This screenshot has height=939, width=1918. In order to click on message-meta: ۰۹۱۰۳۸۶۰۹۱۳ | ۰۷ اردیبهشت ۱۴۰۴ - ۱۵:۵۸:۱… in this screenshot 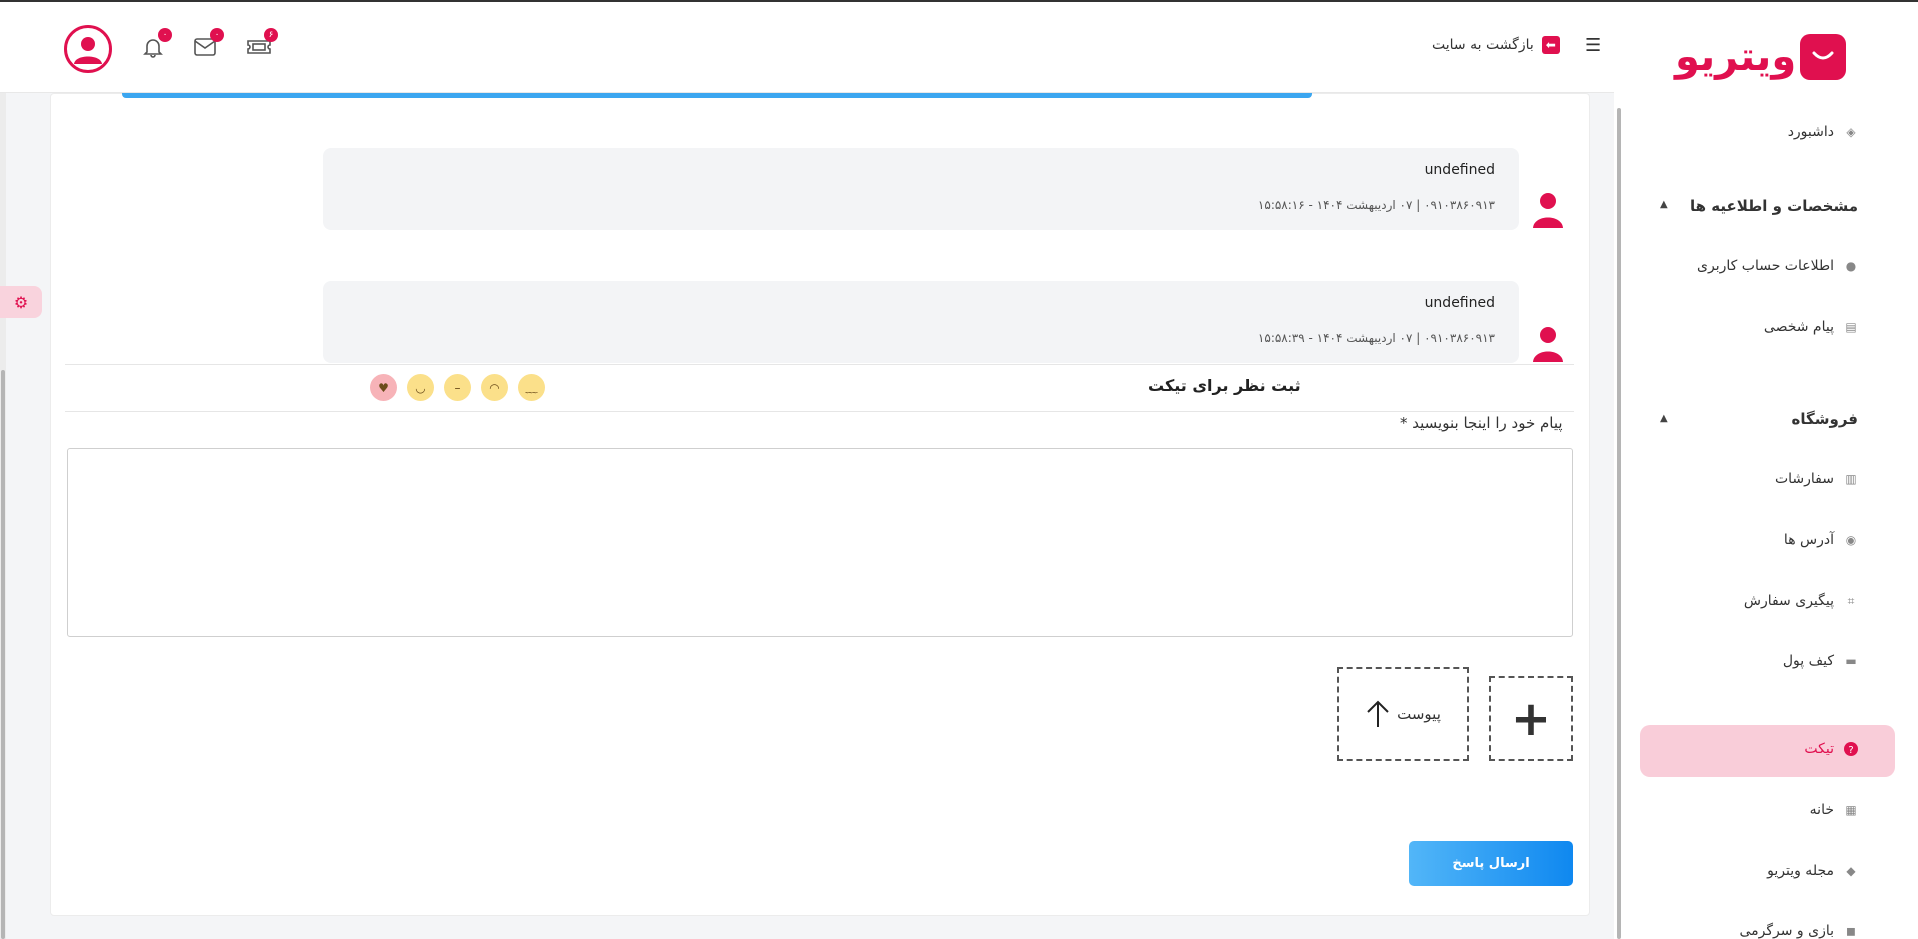, I will do `click(1376, 205)`.